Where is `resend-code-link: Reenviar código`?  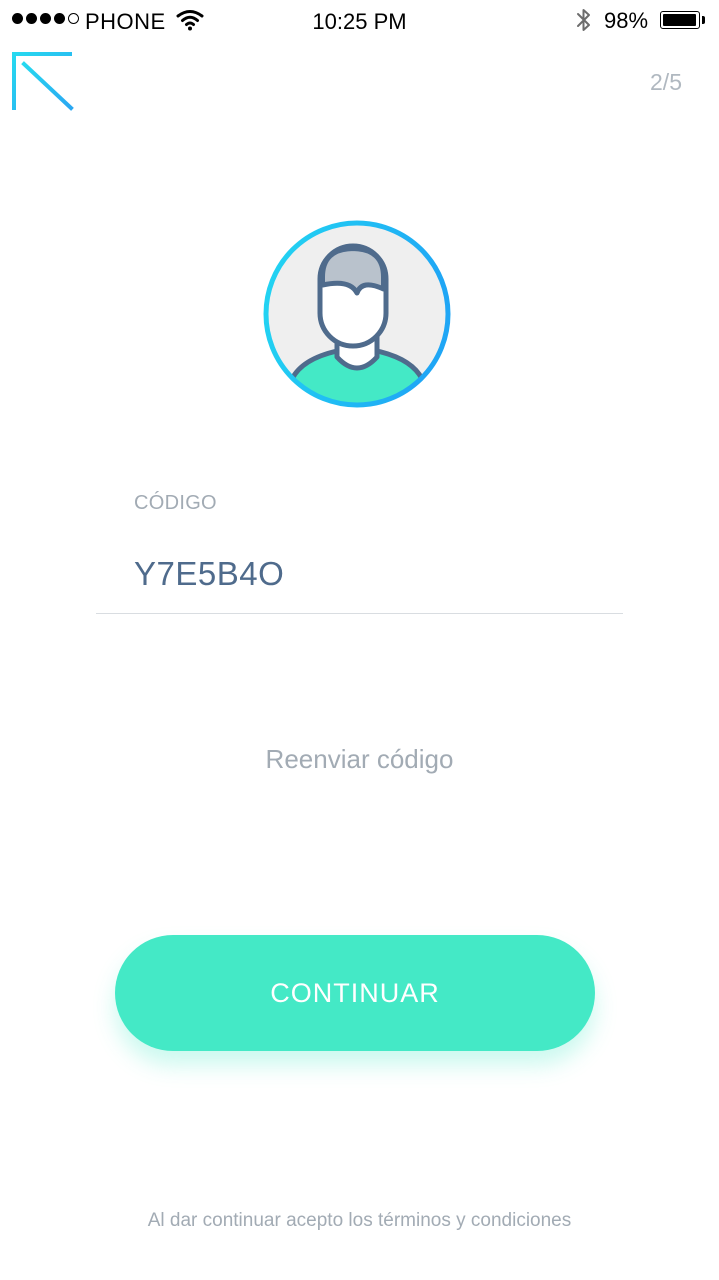 resend-code-link: Reenviar código is located at coordinates (359, 759).